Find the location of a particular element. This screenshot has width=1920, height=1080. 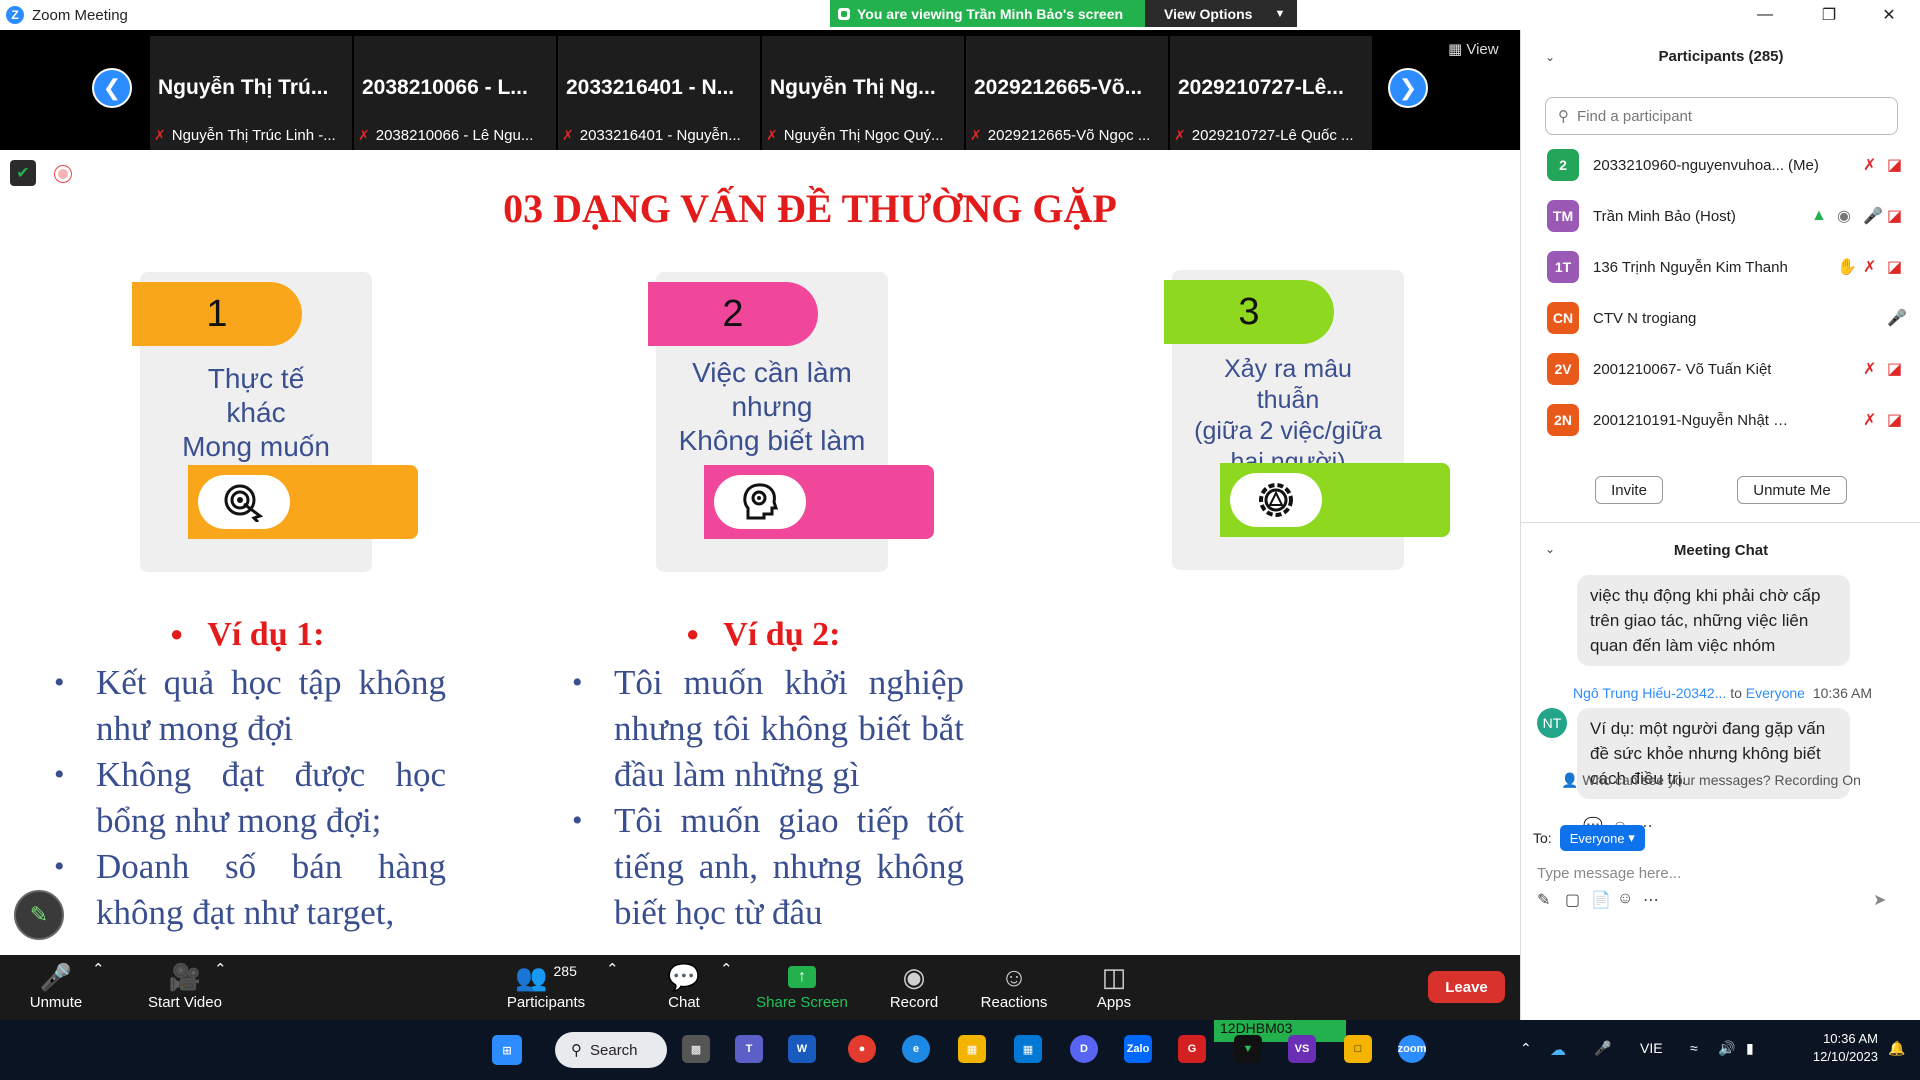

word-icon: W is located at coordinates (802, 1049).